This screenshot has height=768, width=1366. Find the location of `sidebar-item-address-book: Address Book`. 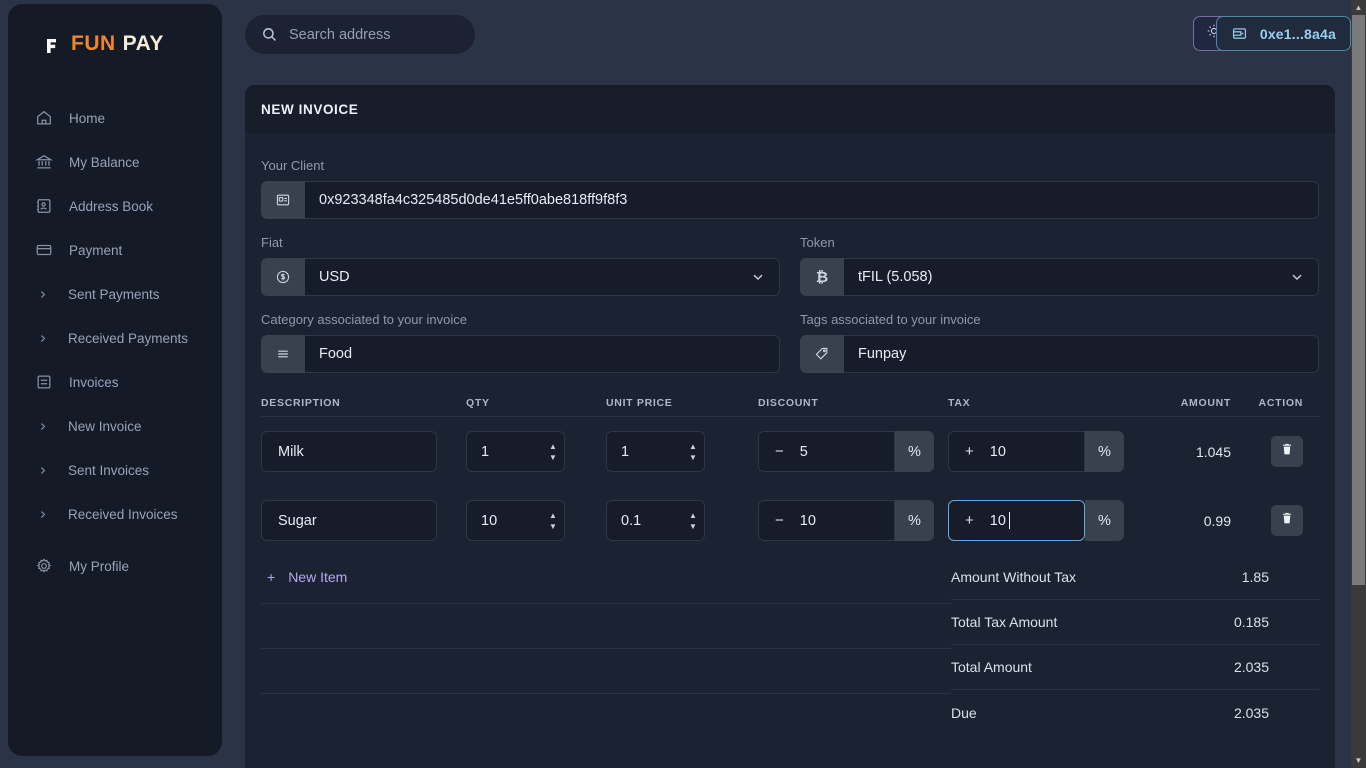

sidebar-item-address-book: Address Book is located at coordinates (115, 206).